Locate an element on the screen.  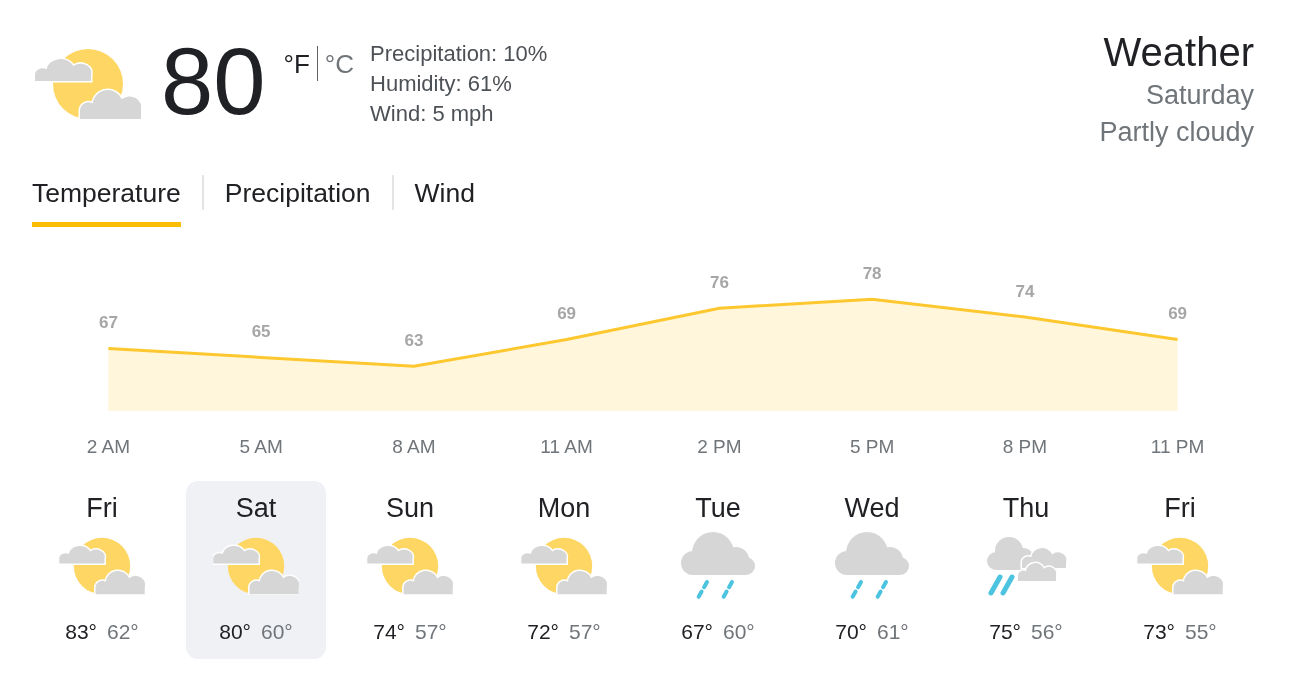
time-label: 2 AM is located at coordinates (108, 446).